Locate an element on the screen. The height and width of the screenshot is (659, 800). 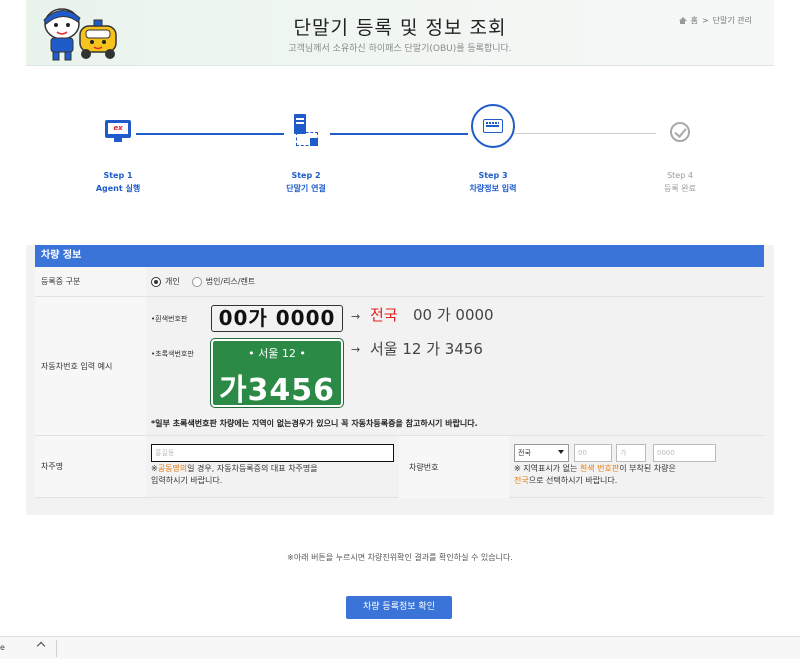
header-divider is located at coordinates (400, 65).